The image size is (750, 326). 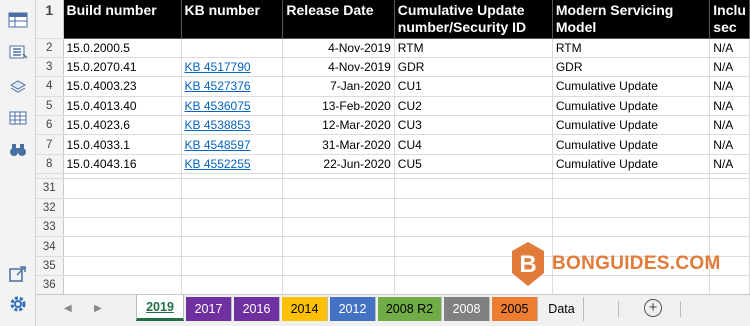 I want to click on sheet-tab-data: Data, so click(x=562, y=309).